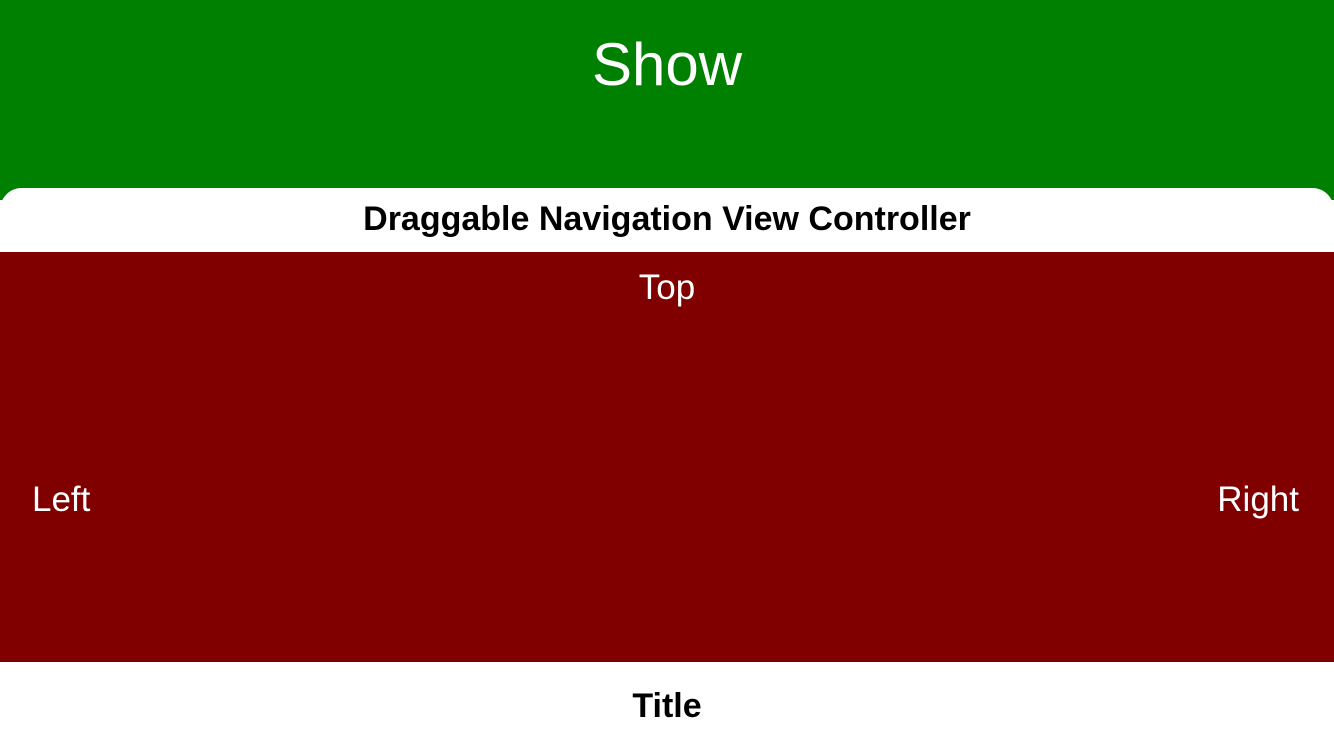 The height and width of the screenshot is (750, 1334). I want to click on right-label: Right, so click(1258, 499).